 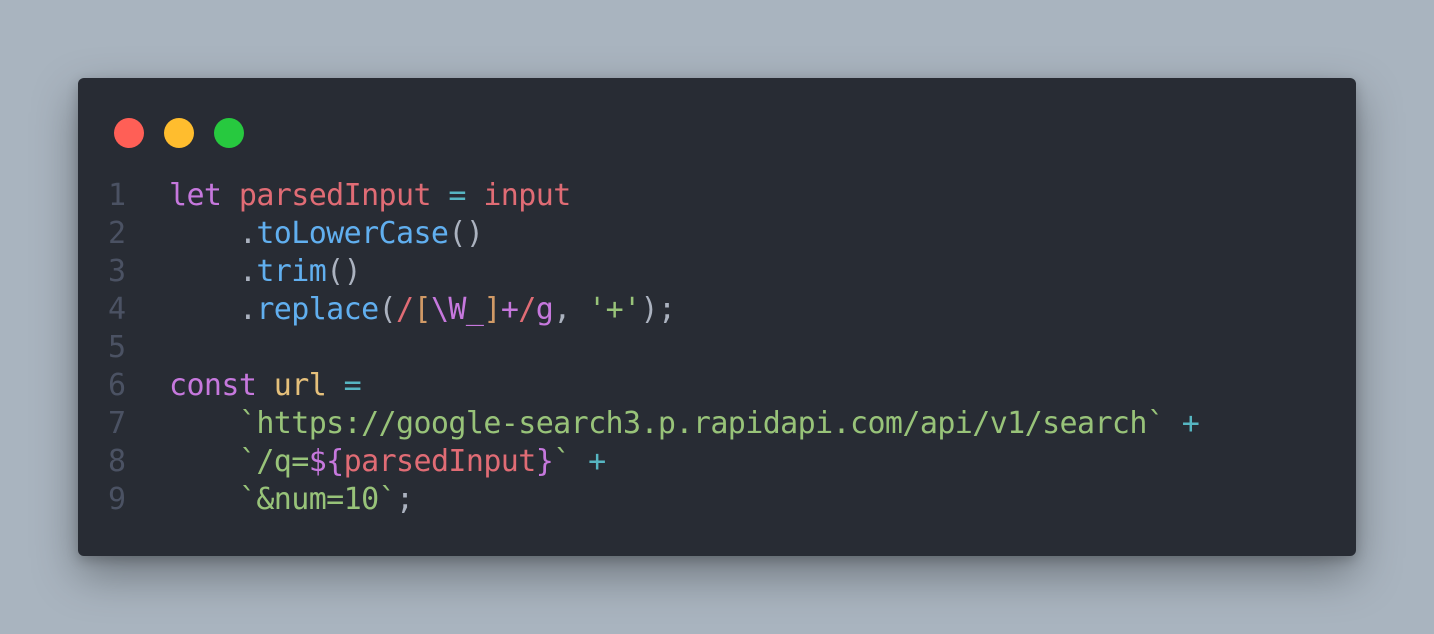 I want to click on code-token: url, so click(x=300, y=385).